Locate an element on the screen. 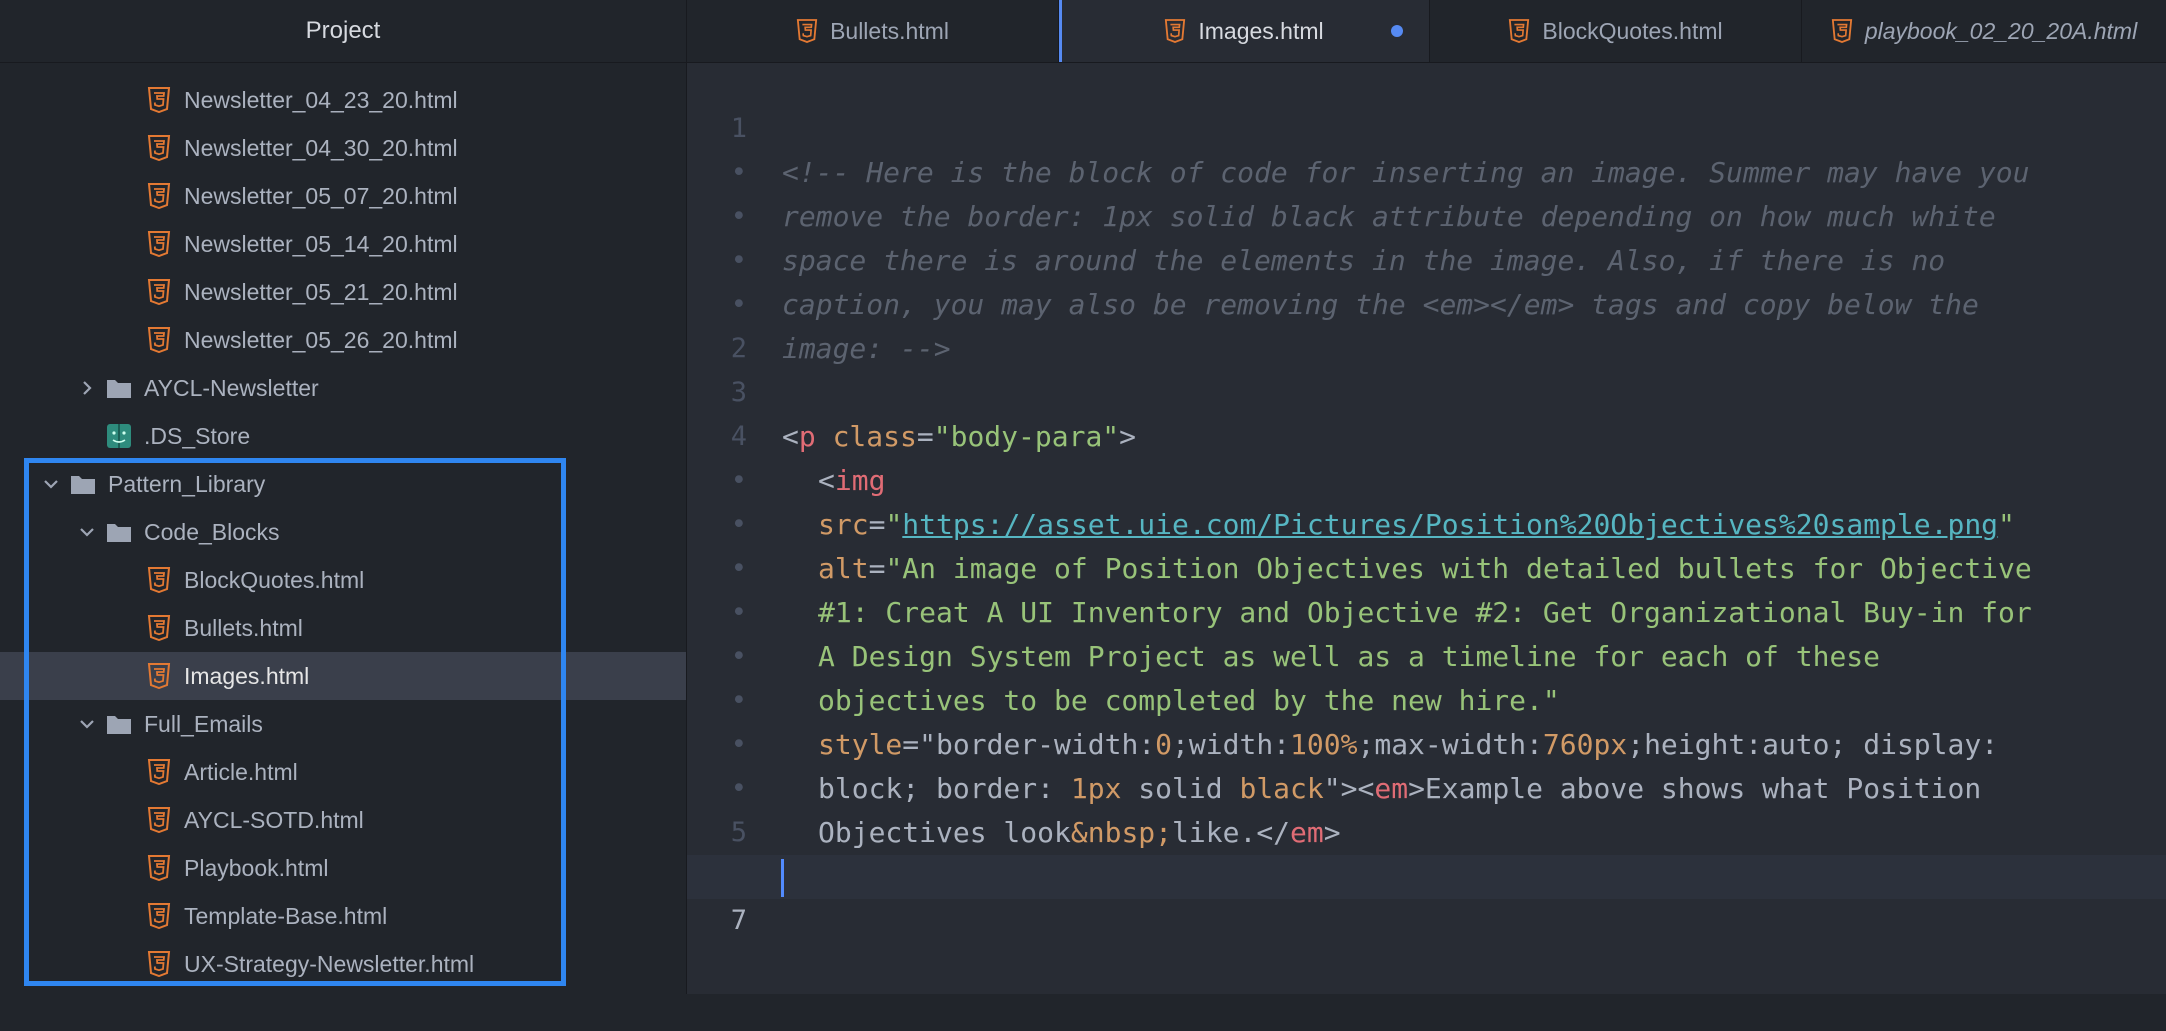 The height and width of the screenshot is (1031, 2166). tree-item-label: Newsletter_05_26_20.html is located at coordinates (321, 339).